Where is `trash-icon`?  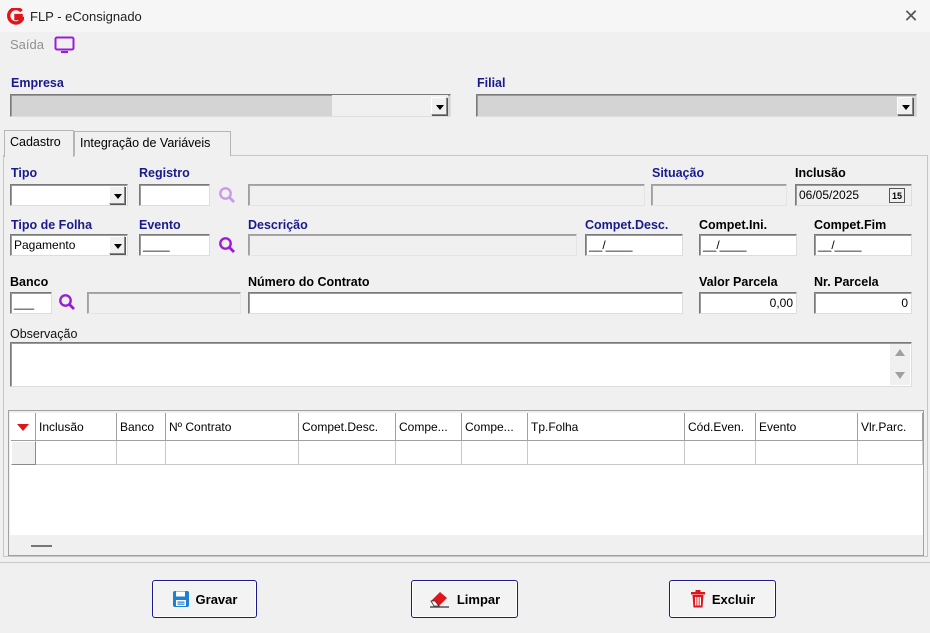
trash-icon is located at coordinates (697, 599).